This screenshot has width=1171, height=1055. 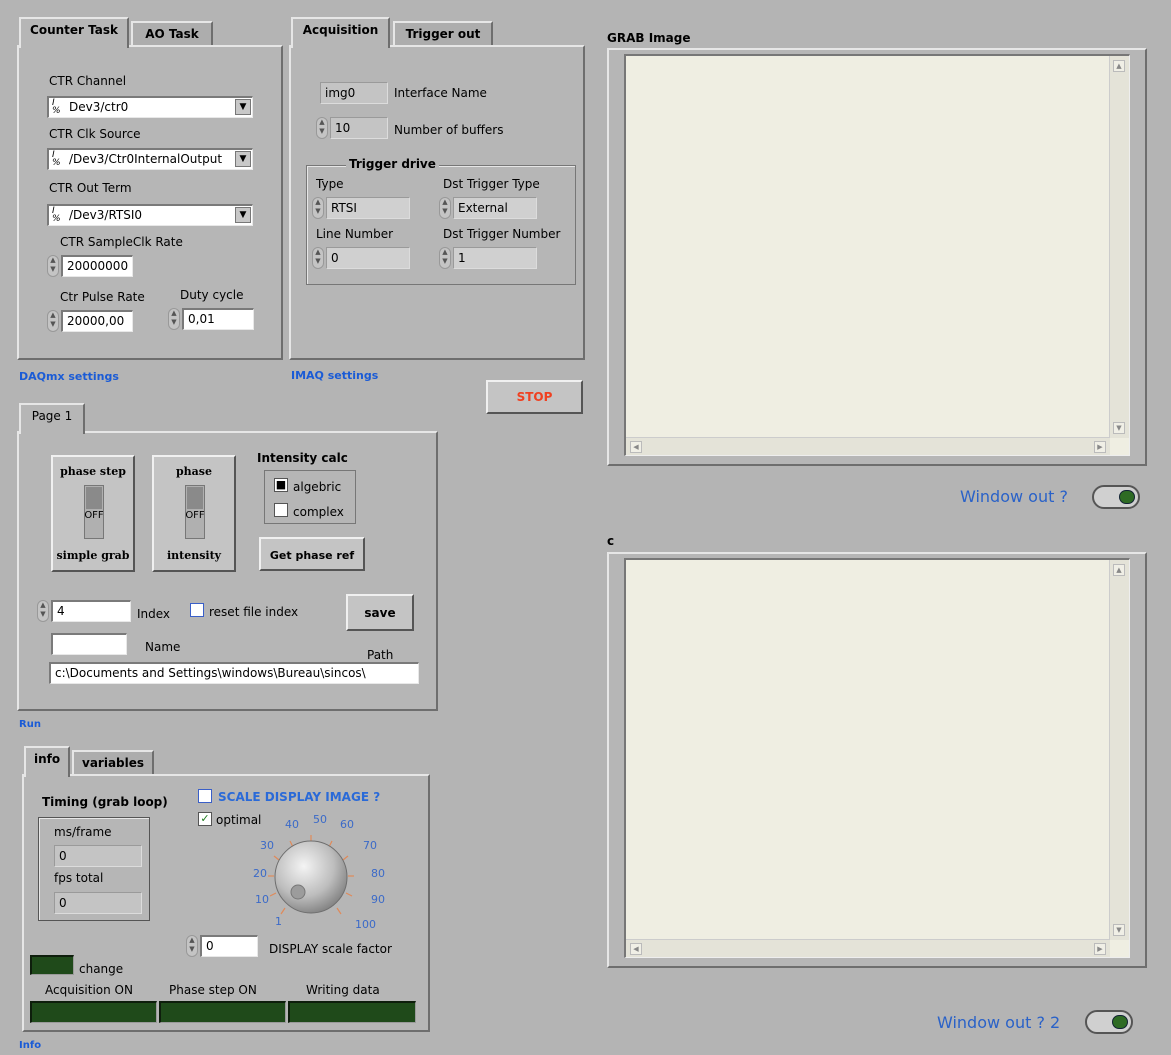 What do you see at coordinates (146, 159) in the screenshot?
I see `ctr-clk-source-value: /Dev3/Ctr0InternalOutput` at bounding box center [146, 159].